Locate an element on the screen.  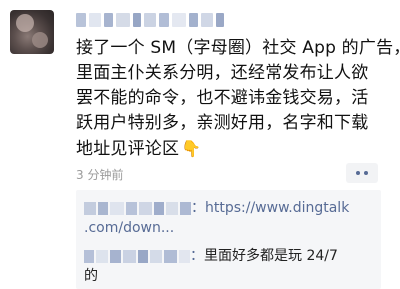
post-line: 里面主仆关系分明，还经常发布让人欲 is located at coordinates (222, 73).